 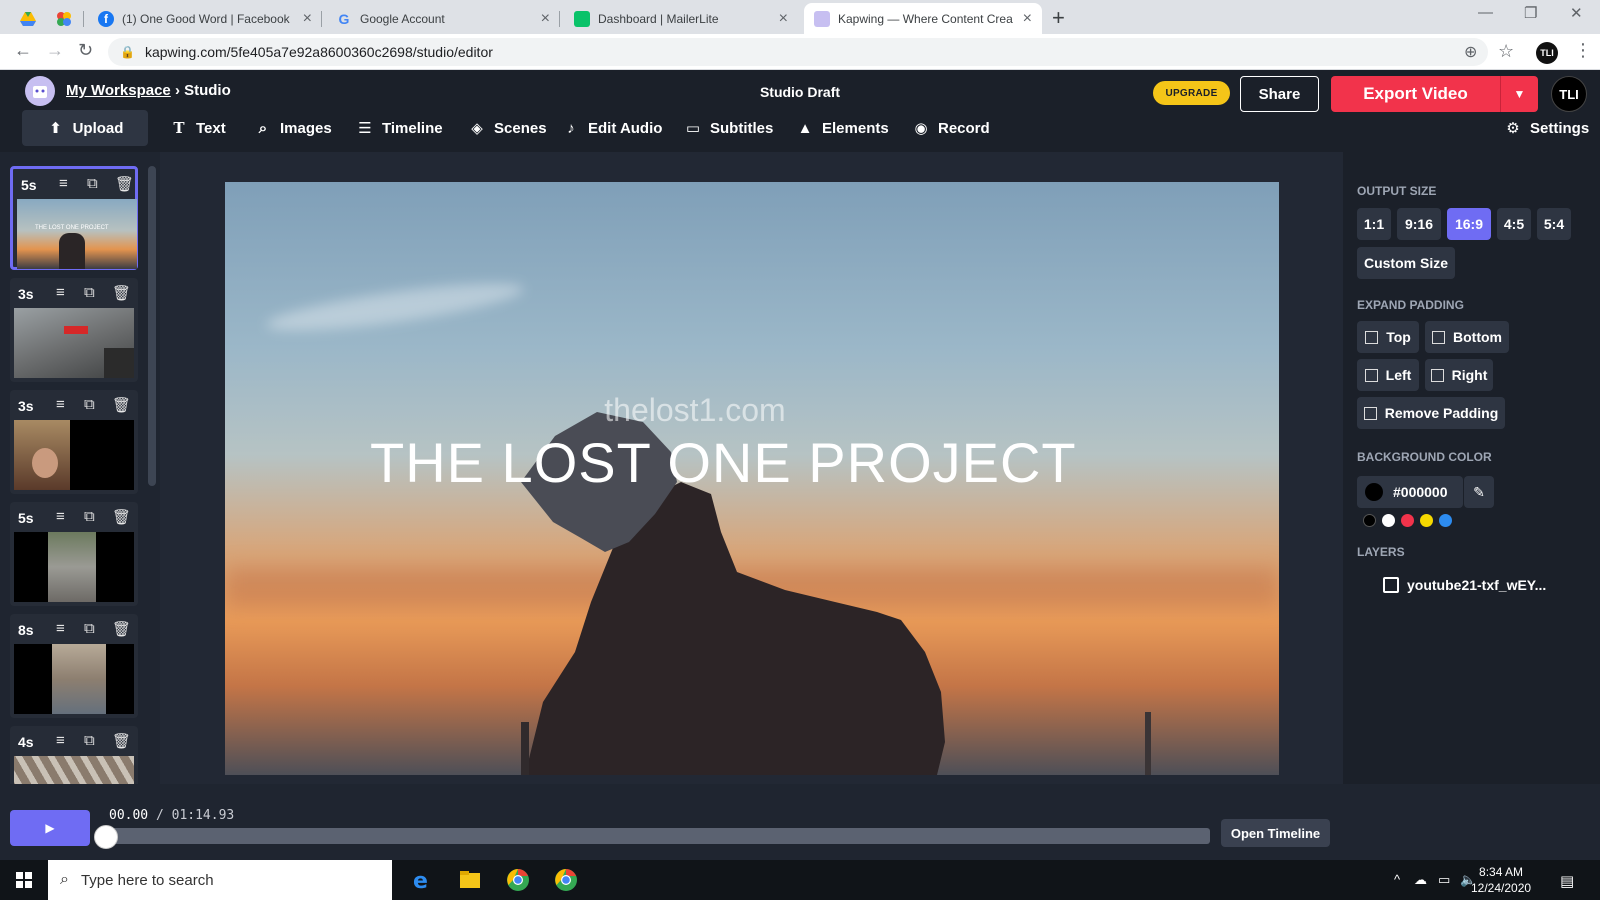 I want to click on edit-audio-tool-button: ♪ Edit Audio, so click(x=612, y=128).